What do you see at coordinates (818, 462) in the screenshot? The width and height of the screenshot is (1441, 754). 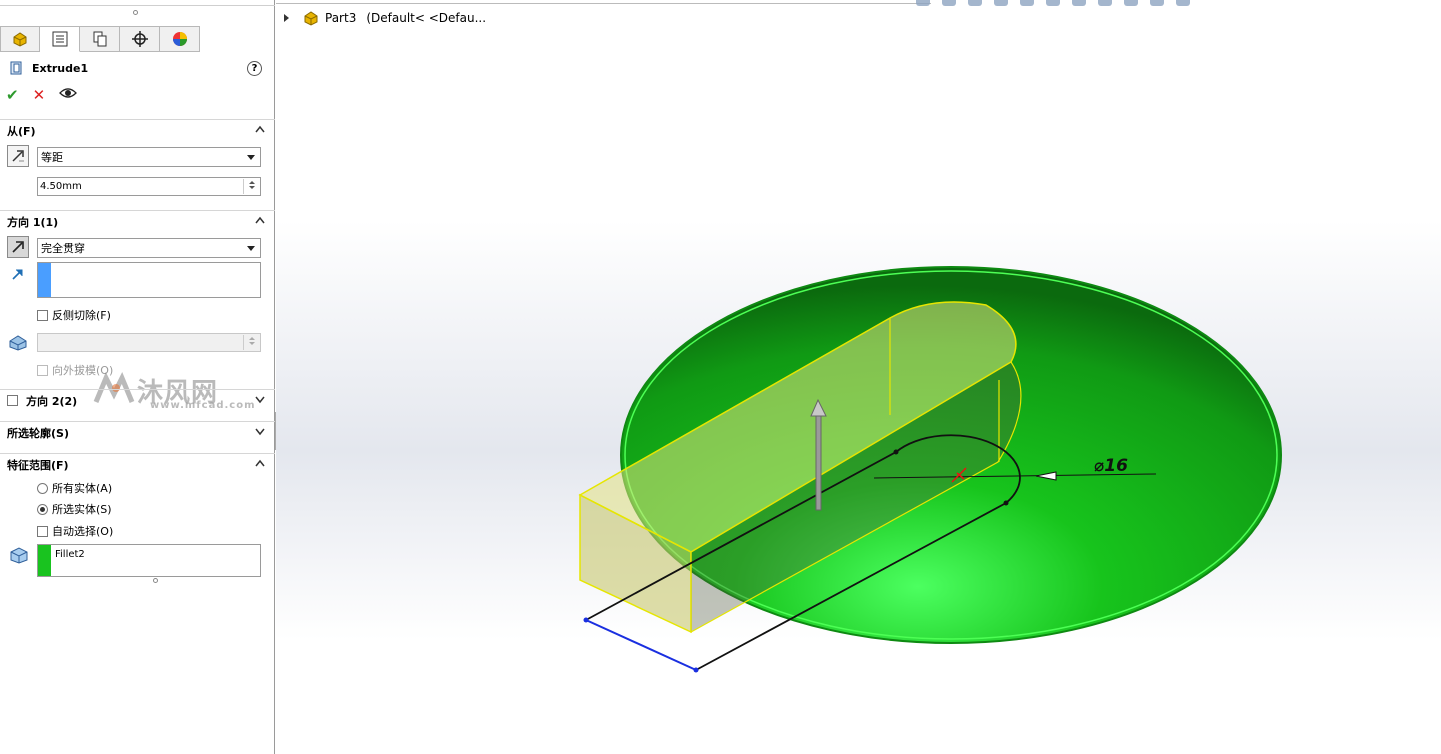 I see `extrude-drag-handle` at bounding box center [818, 462].